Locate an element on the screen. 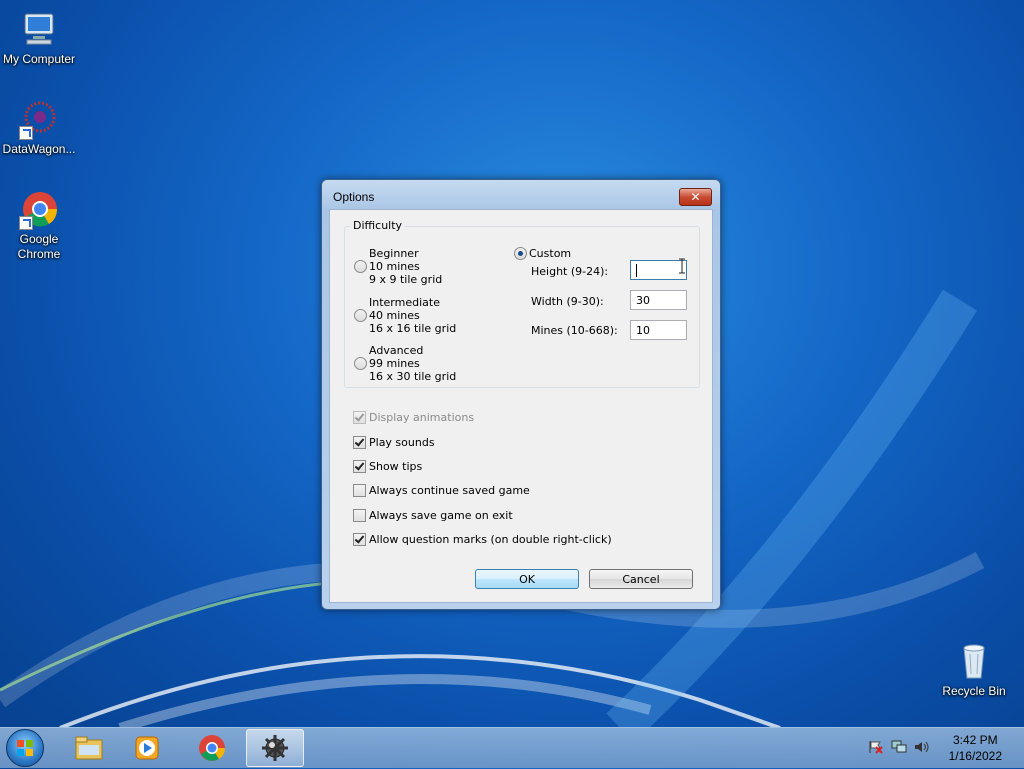 The width and height of the screenshot is (1024, 769). radio-custom is located at coordinates (520, 253).